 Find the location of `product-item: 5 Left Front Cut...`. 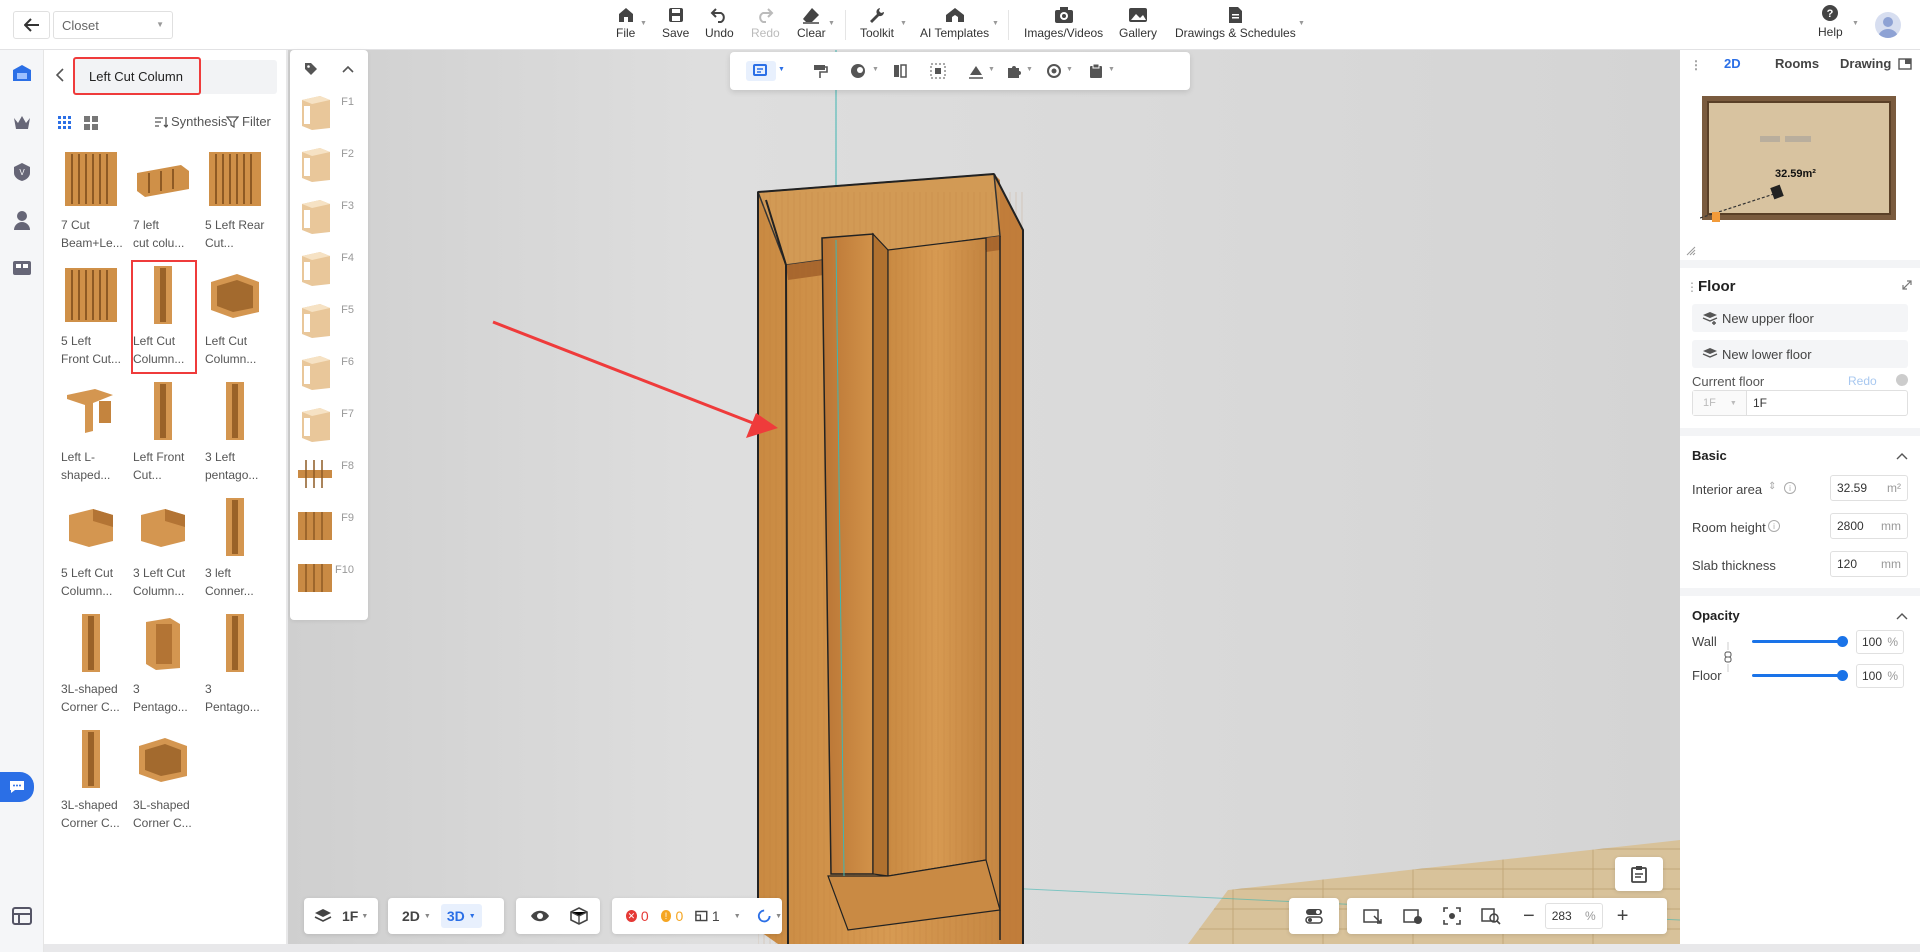

product-item: 5 Left Front Cut... is located at coordinates (92, 317).